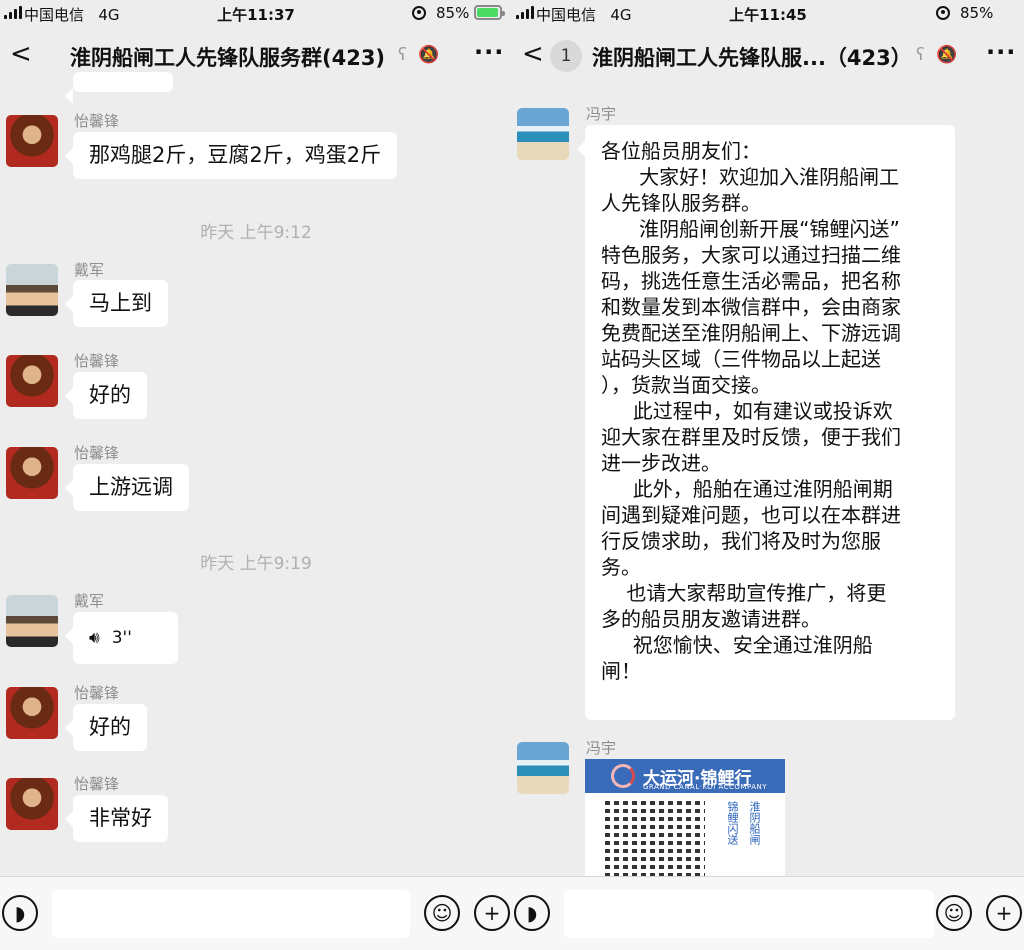 The image size is (1024, 950). What do you see at coordinates (750, 177) in the screenshot?
I see `announcement-line: 大家好！欢迎加入淮阴船闸工` at bounding box center [750, 177].